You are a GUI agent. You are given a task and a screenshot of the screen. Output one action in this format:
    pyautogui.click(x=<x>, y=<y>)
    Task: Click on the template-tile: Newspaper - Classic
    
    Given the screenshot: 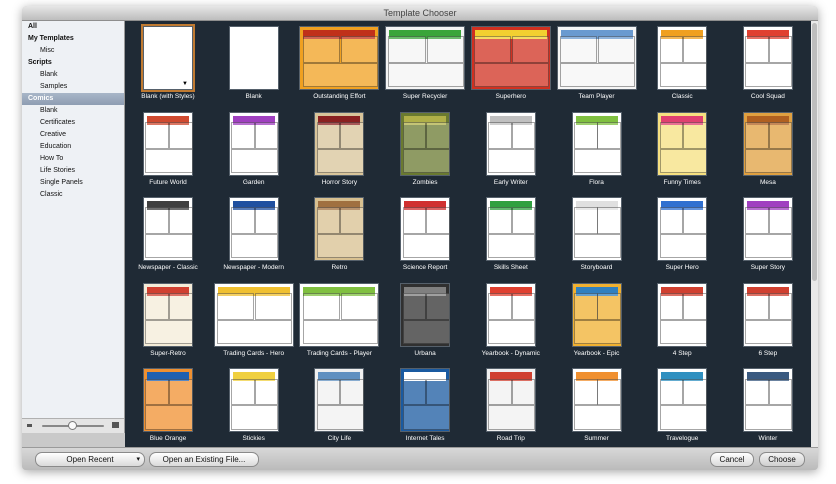 What is the action you would take?
    pyautogui.click(x=168, y=235)
    